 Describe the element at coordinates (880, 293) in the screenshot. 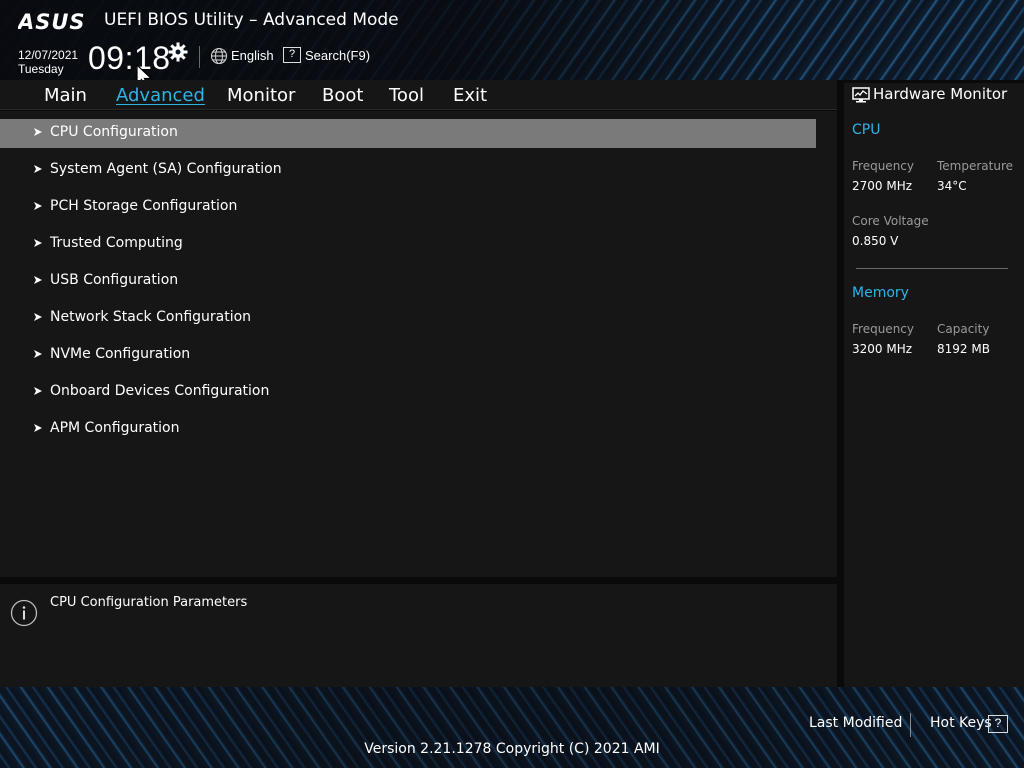

I see `memory-section-heading: Memory` at that location.